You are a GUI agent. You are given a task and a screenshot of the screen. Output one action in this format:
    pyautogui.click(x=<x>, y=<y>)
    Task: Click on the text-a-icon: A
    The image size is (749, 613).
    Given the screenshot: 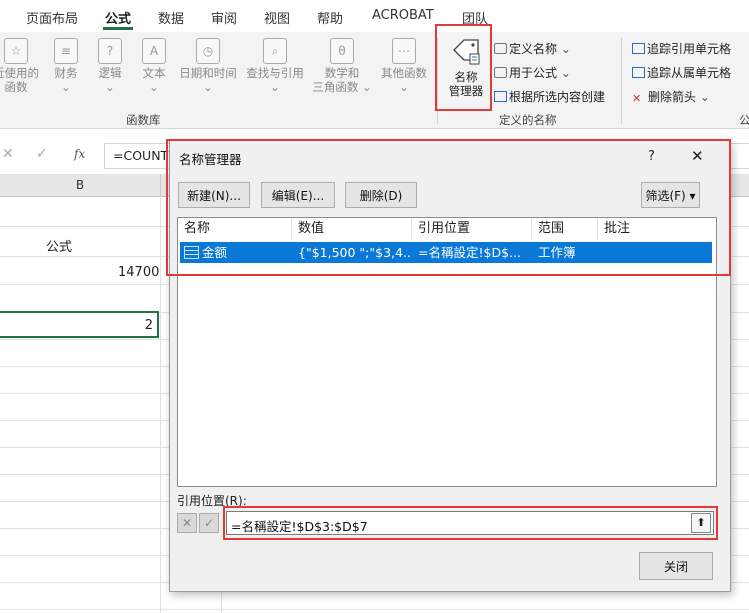 What is the action you would take?
    pyautogui.click(x=154, y=51)
    